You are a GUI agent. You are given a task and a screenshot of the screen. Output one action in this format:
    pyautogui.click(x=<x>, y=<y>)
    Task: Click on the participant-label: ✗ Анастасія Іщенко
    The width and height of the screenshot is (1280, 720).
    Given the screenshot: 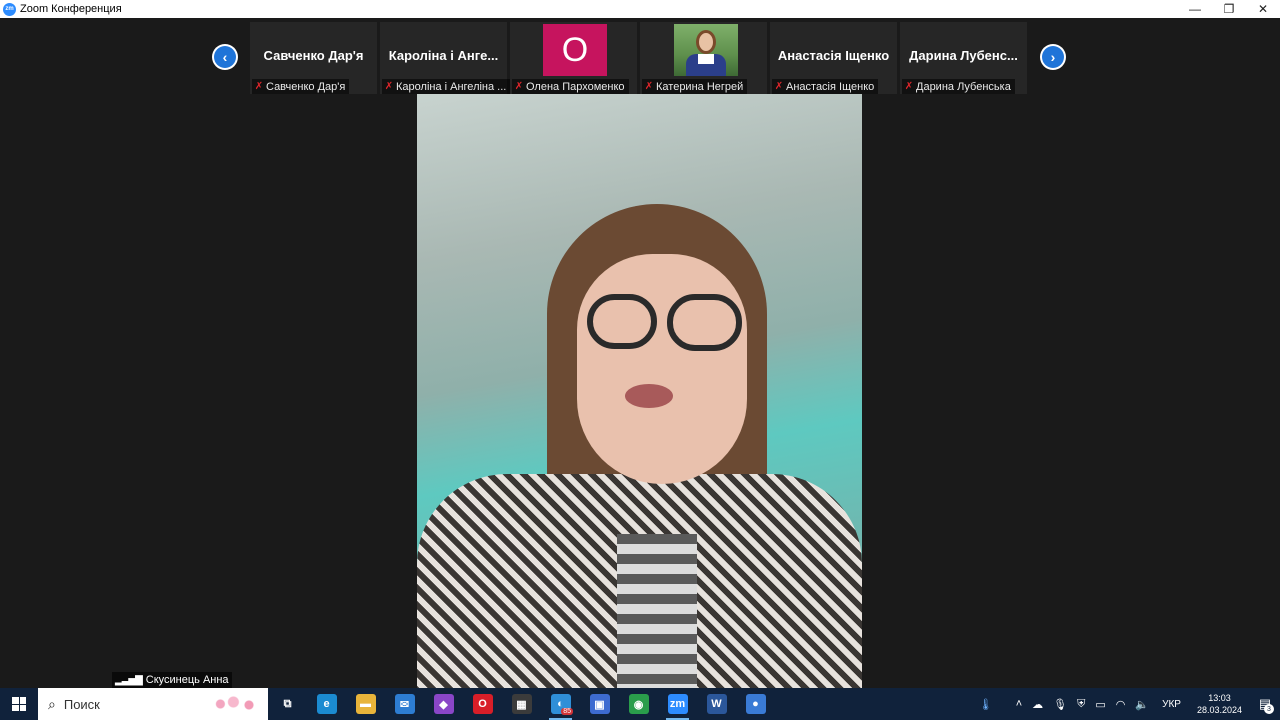 What is the action you would take?
    pyautogui.click(x=825, y=86)
    